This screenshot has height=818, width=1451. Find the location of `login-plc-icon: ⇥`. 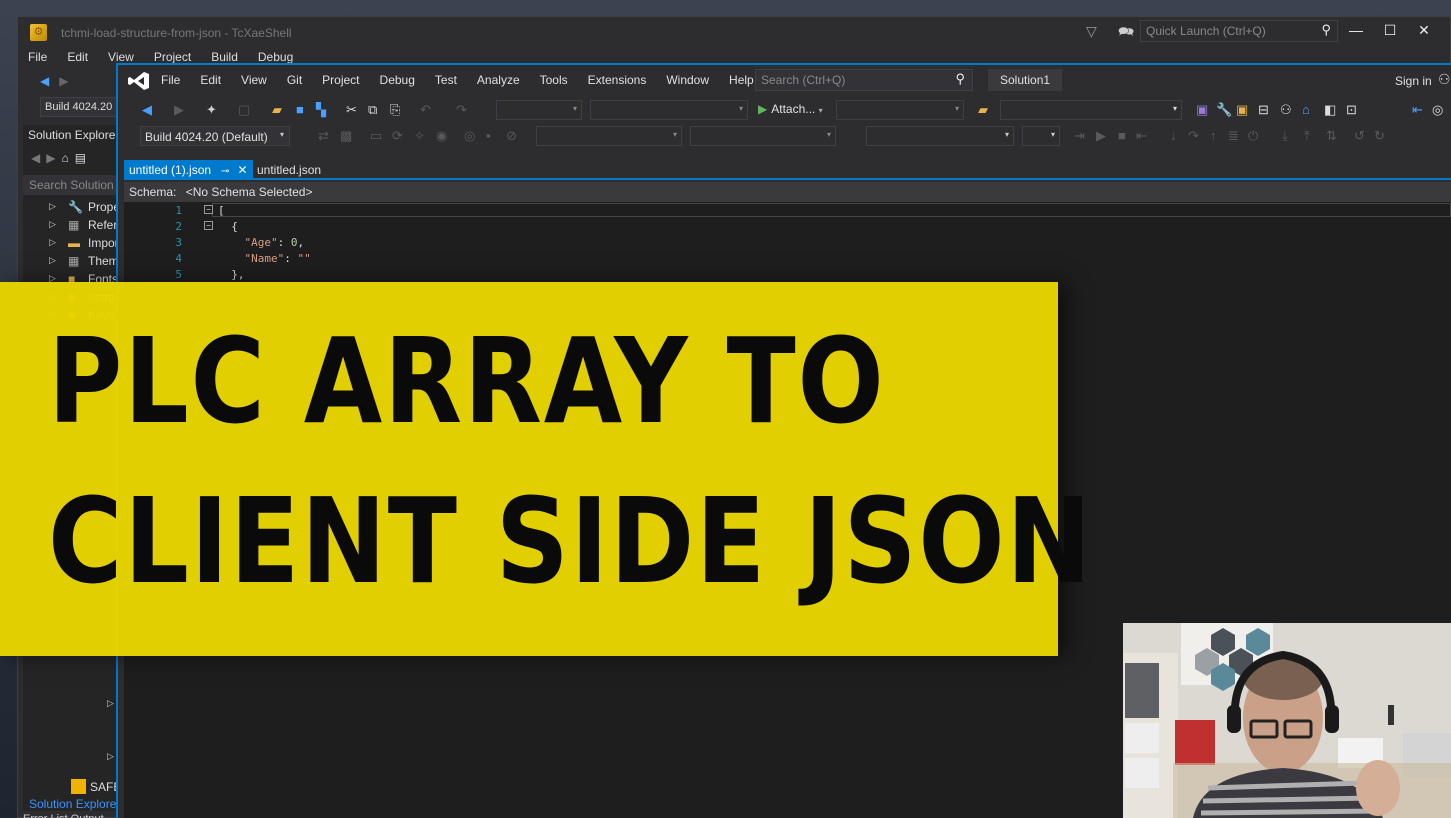

login-plc-icon: ⇥ is located at coordinates (1079, 136).